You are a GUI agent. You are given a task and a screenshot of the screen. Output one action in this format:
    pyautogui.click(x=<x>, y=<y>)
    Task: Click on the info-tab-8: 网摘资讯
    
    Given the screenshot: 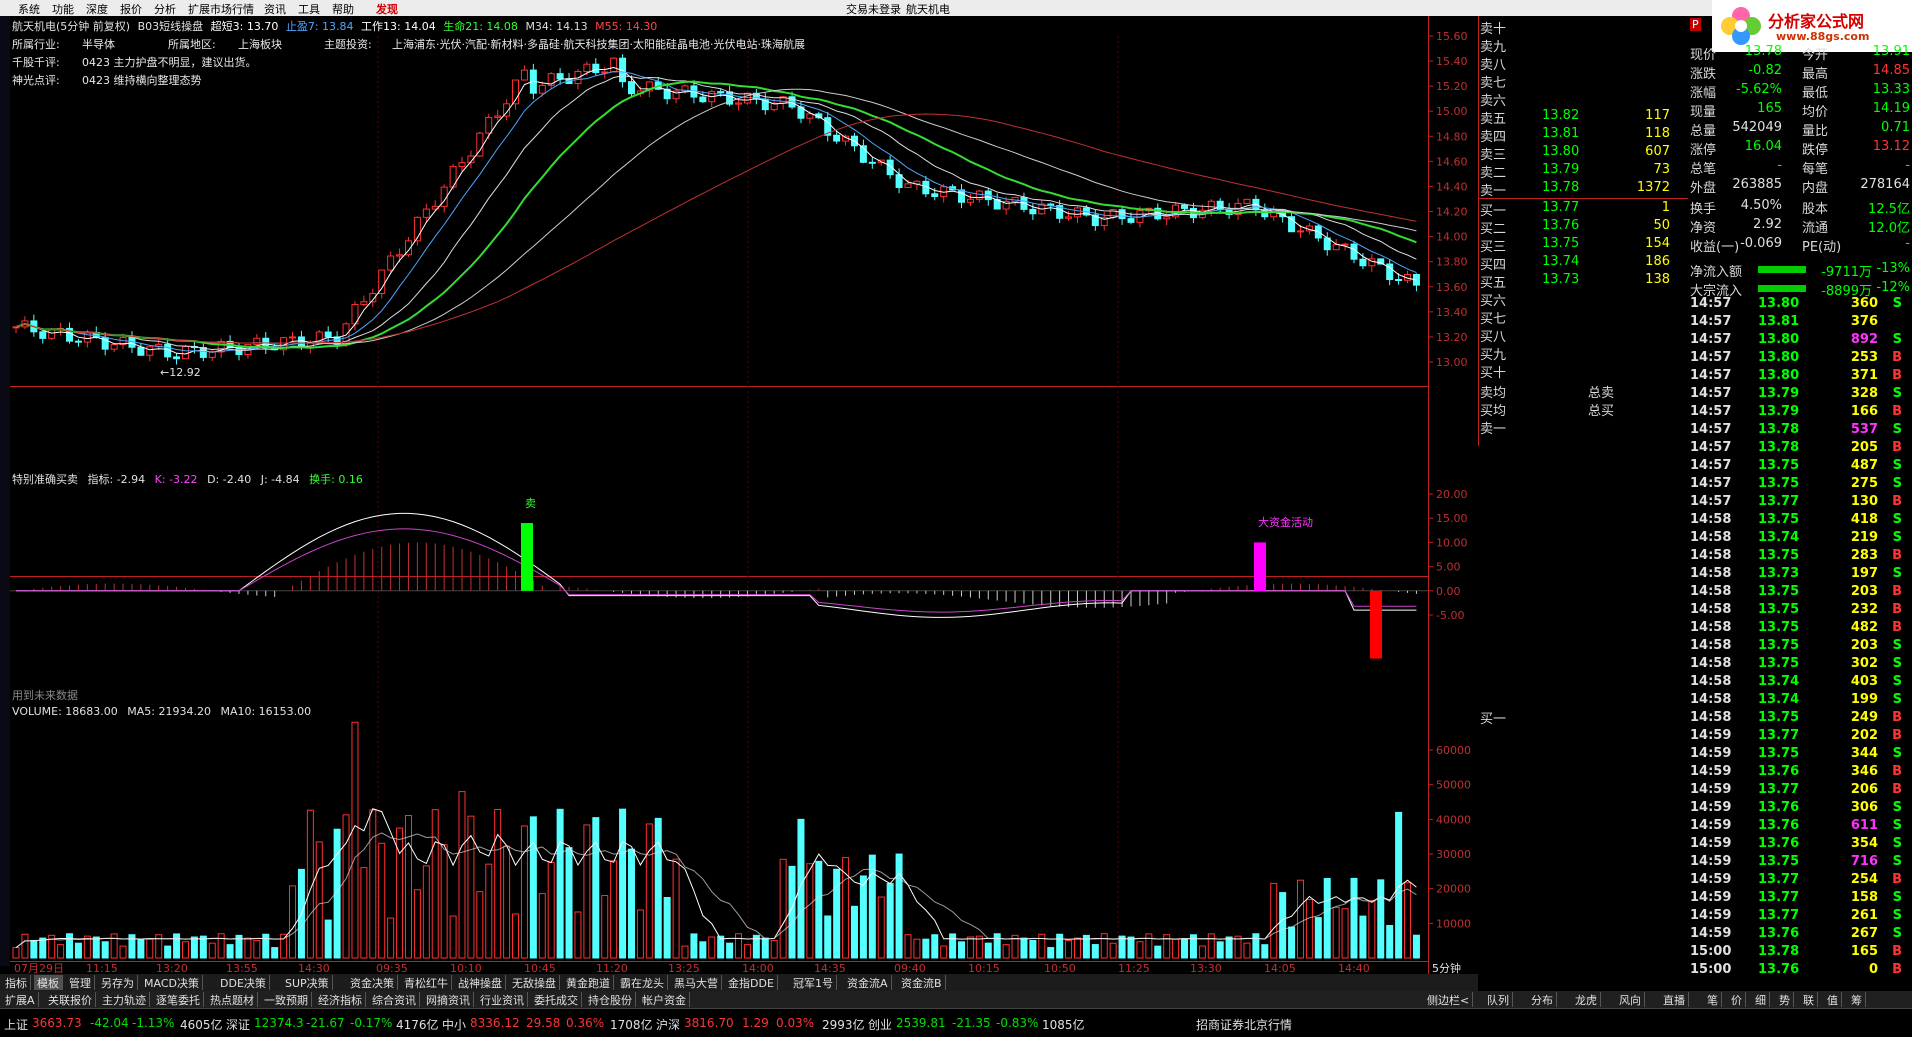 What is the action you would take?
    pyautogui.click(x=448, y=999)
    